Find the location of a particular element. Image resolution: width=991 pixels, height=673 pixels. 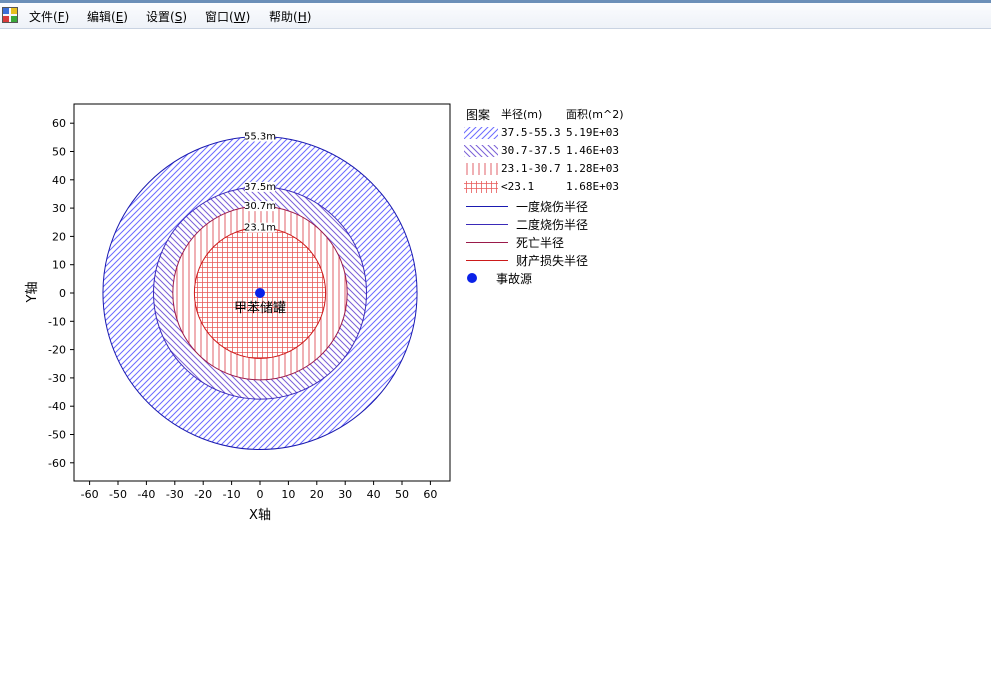

legend-line-row: 死亡半径 is located at coordinates (562, 242).